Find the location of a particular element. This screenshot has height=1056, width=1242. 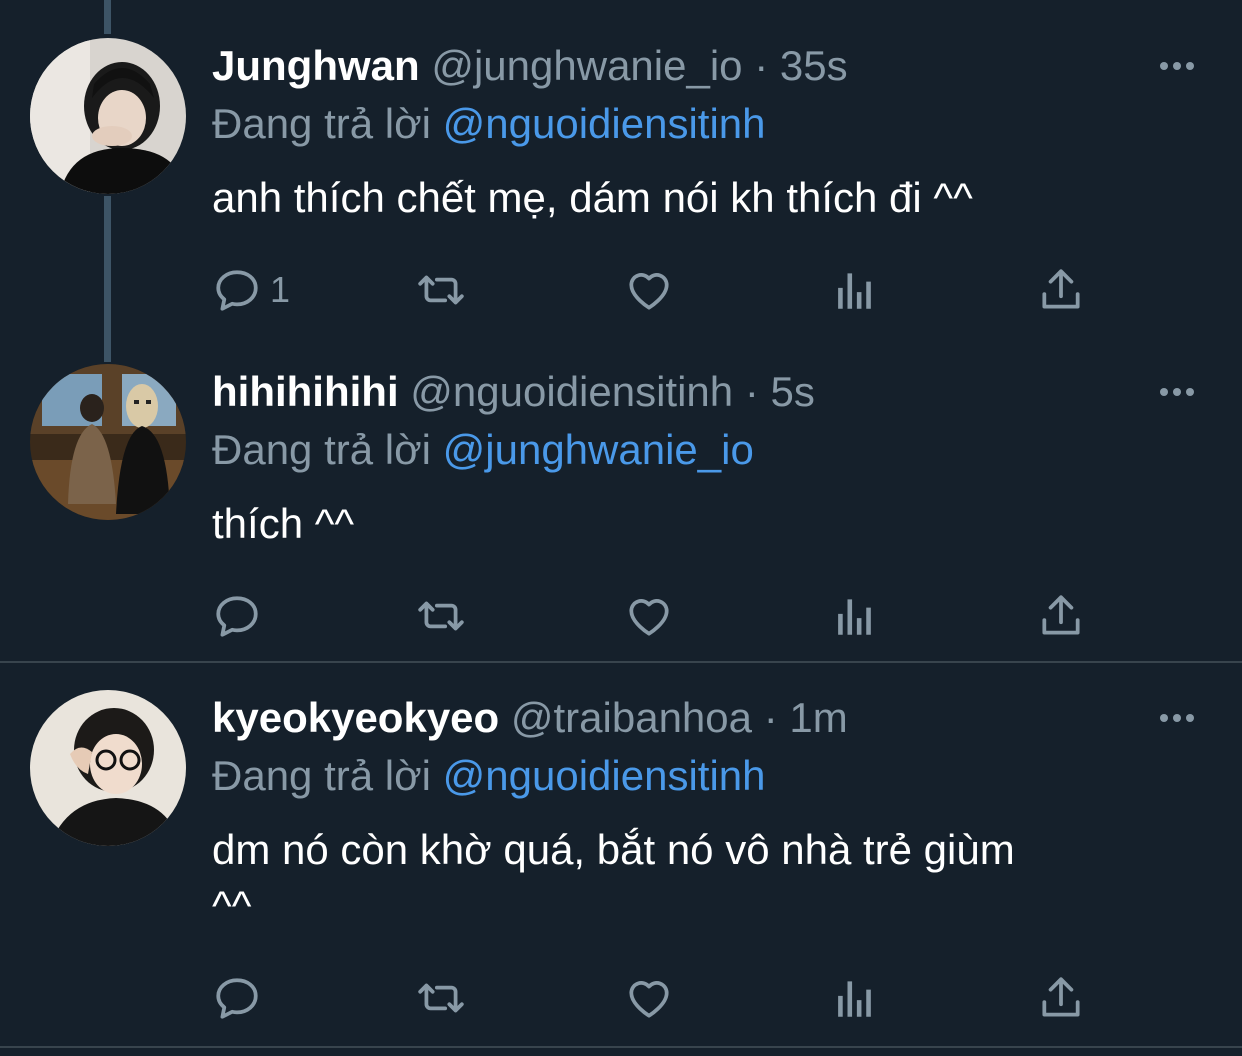

display-name: Junghwan is located at coordinates (316, 65).